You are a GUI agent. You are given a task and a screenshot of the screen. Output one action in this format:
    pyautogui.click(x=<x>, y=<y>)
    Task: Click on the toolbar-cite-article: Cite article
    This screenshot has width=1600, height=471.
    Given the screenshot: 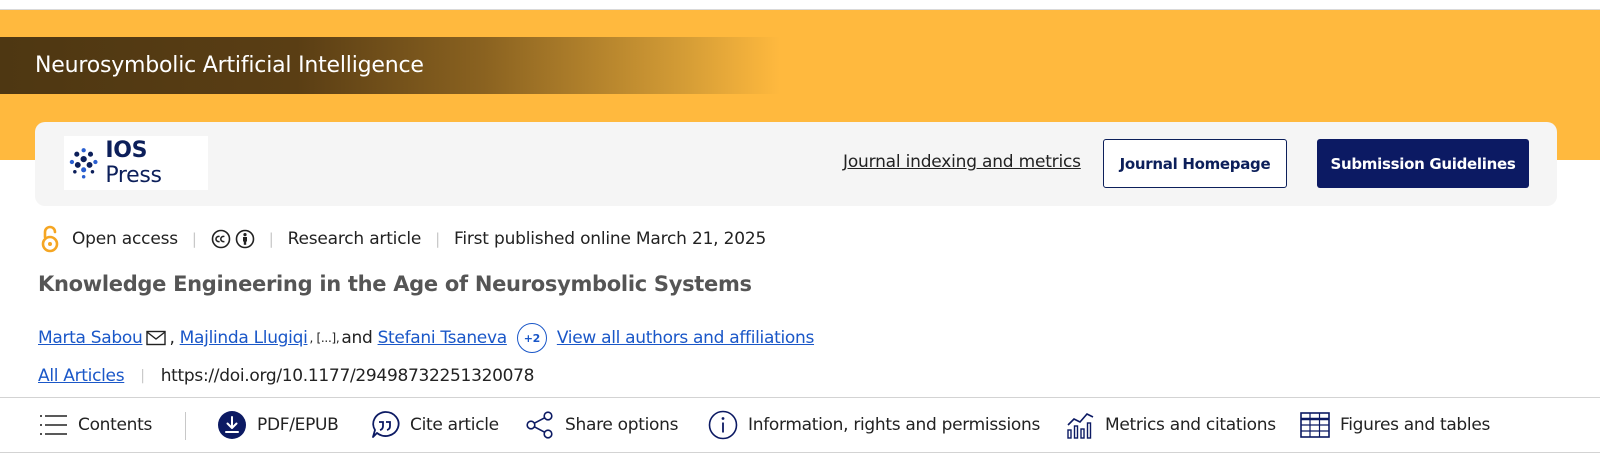 What is the action you would take?
    pyautogui.click(x=434, y=425)
    